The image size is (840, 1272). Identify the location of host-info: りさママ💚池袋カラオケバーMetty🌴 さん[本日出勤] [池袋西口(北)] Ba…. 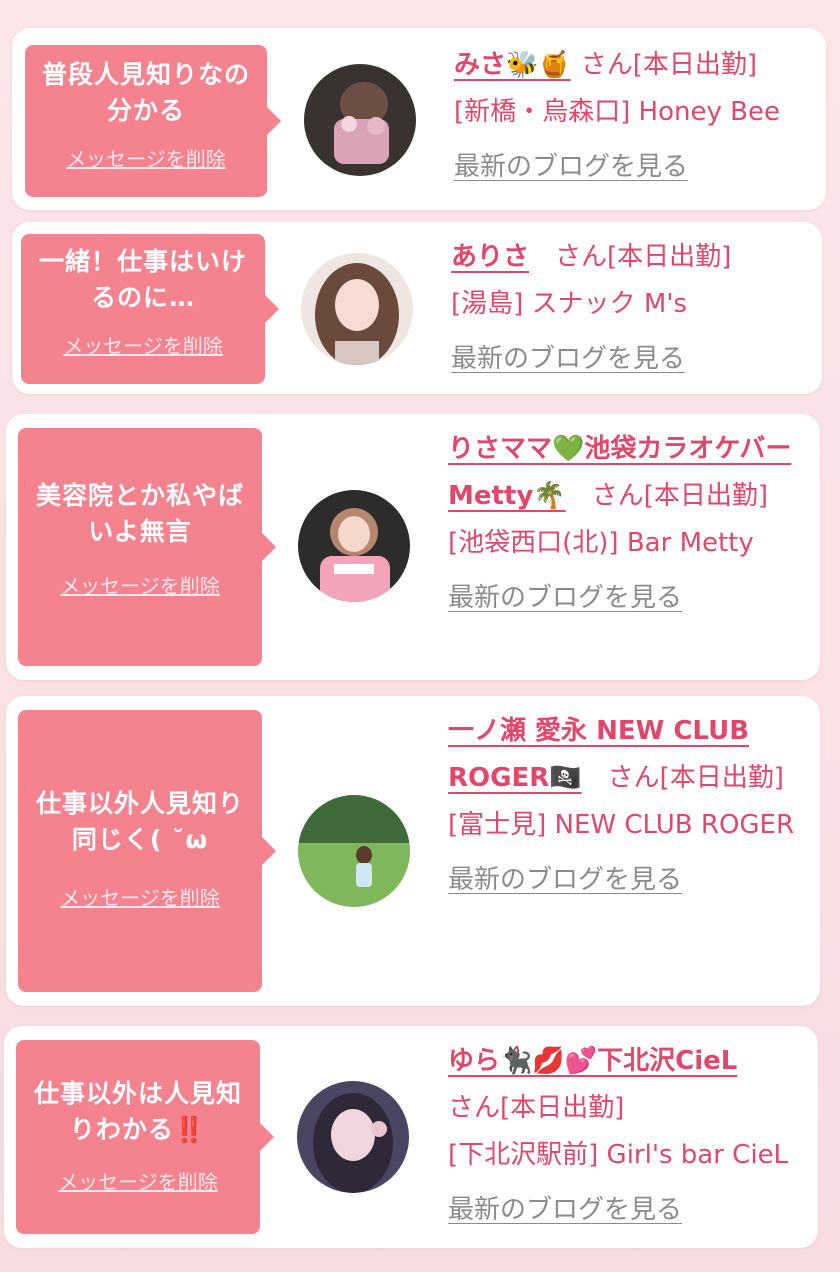
(628, 524).